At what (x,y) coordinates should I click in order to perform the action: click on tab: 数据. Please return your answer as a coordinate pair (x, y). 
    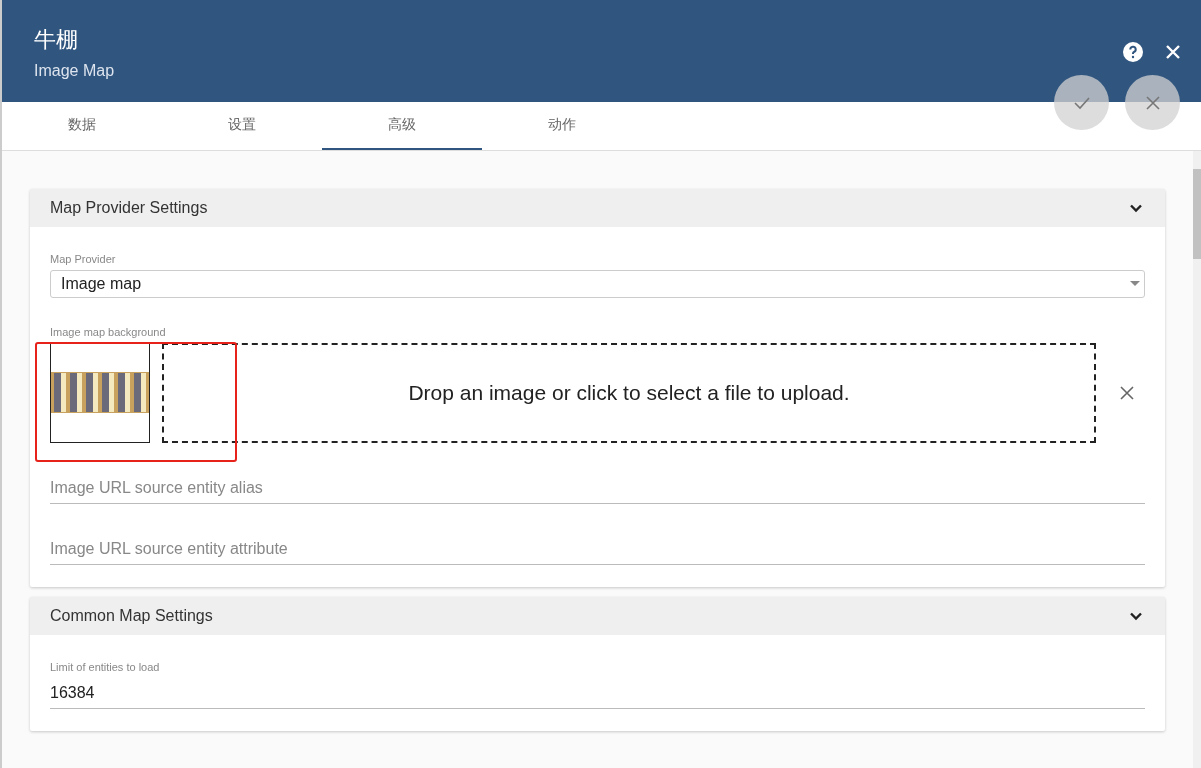
    Looking at the image, I should click on (82, 126).